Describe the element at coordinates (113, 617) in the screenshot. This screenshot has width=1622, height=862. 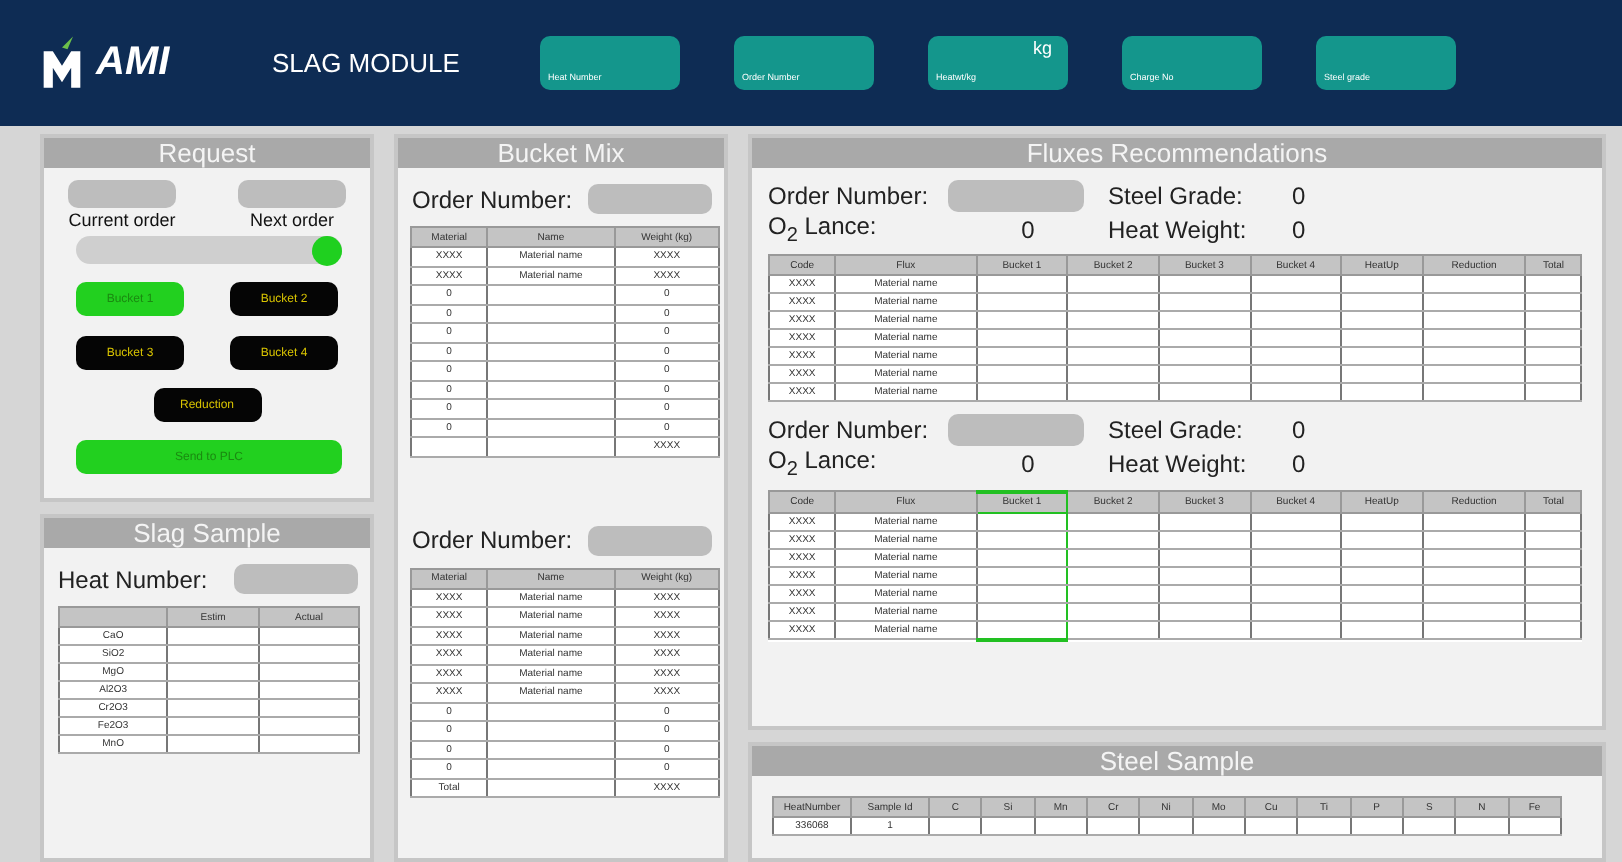
I see `column-header` at that location.